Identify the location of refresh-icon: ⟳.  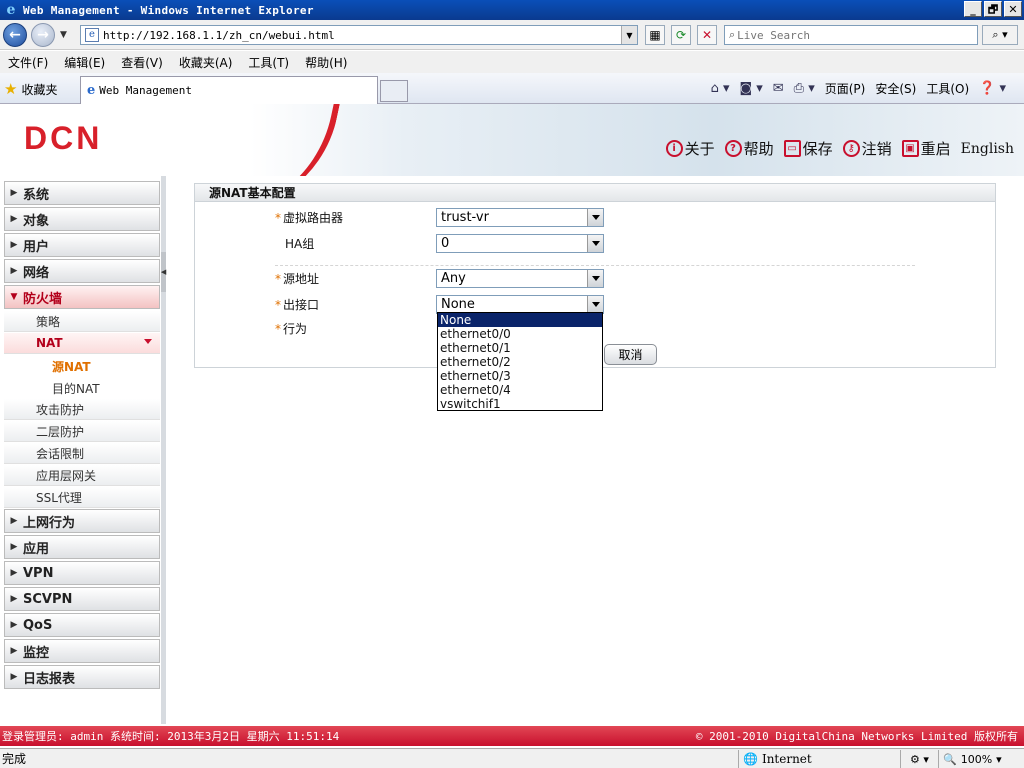
(681, 35).